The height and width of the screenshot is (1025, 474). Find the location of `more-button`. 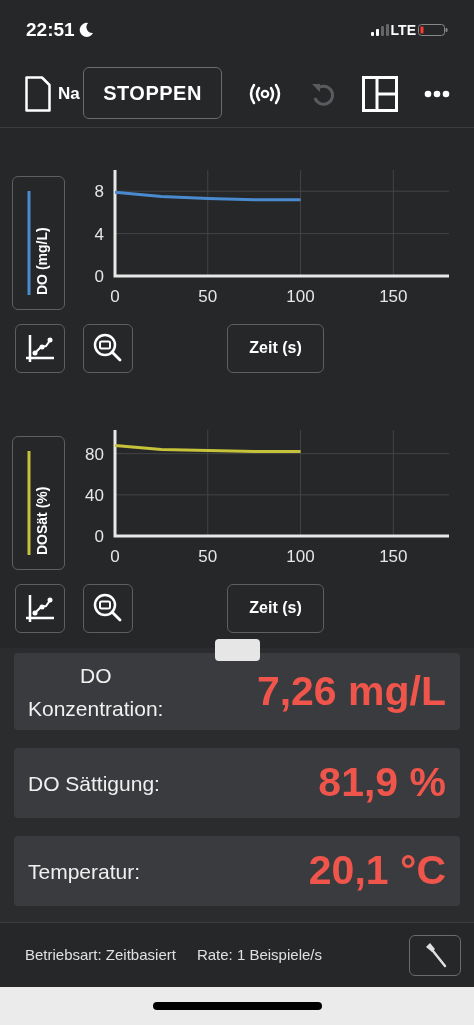

more-button is located at coordinates (437, 93).